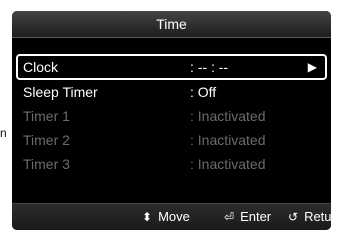 The image size is (342, 242). I want to click on menu-item-label: Sleep Timer, so click(60, 92).